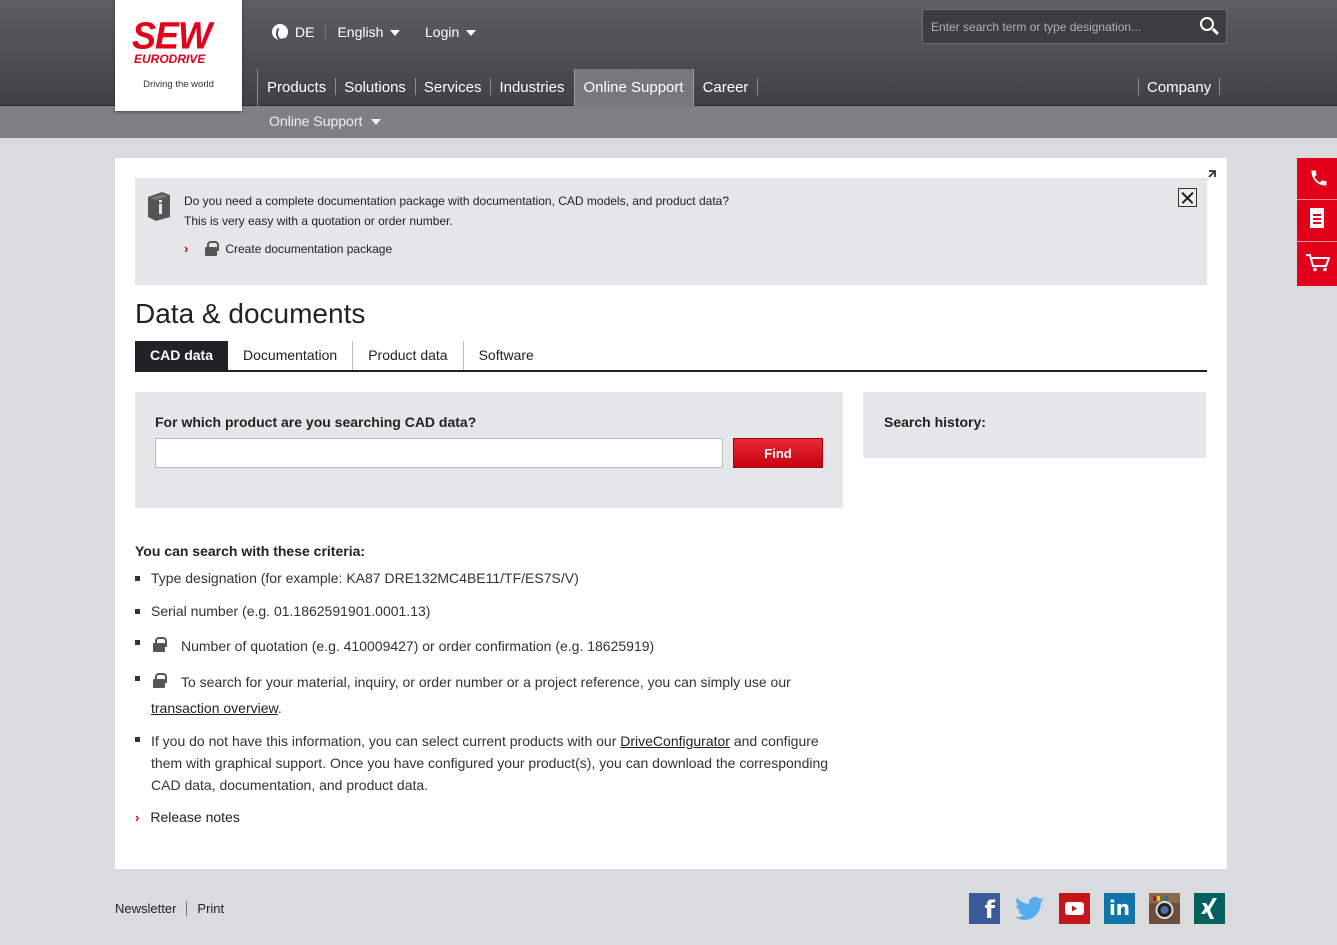 Image resolution: width=1337 pixels, height=945 pixels. What do you see at coordinates (439, 453) in the screenshot?
I see `cad-search-input` at bounding box center [439, 453].